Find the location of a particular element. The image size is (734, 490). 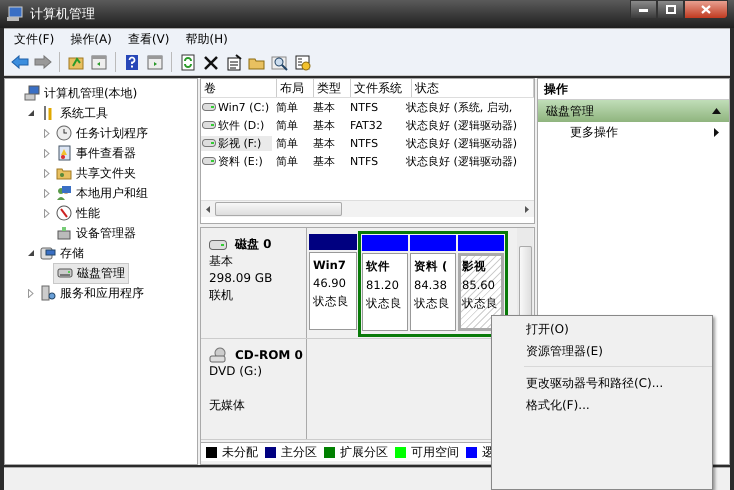

settings-icon is located at coordinates (303, 62).